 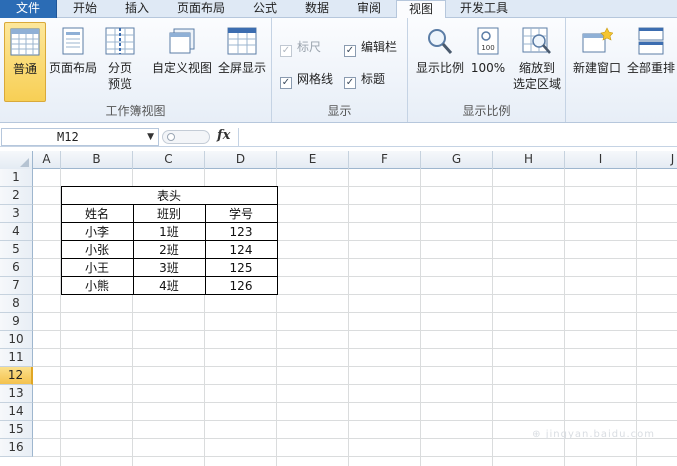 What do you see at coordinates (317, 9) in the screenshot?
I see `tab-data: 数据` at bounding box center [317, 9].